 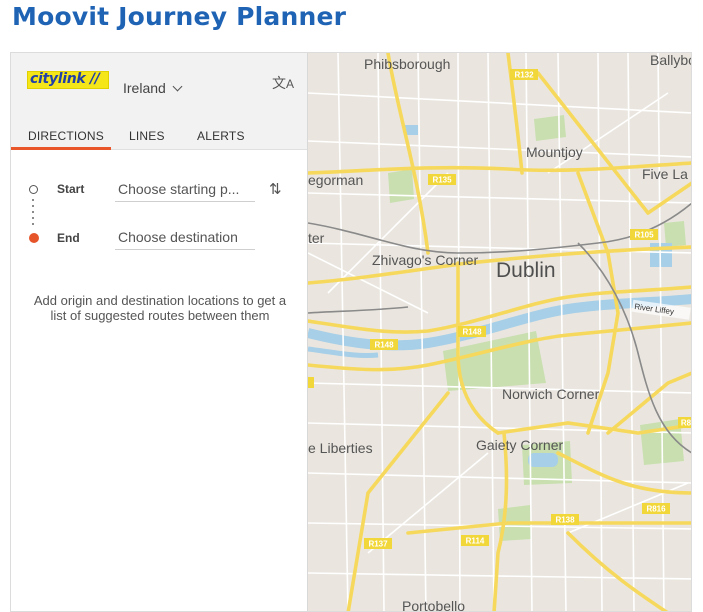 What do you see at coordinates (68, 238) in the screenshot?
I see `end-label: End` at bounding box center [68, 238].